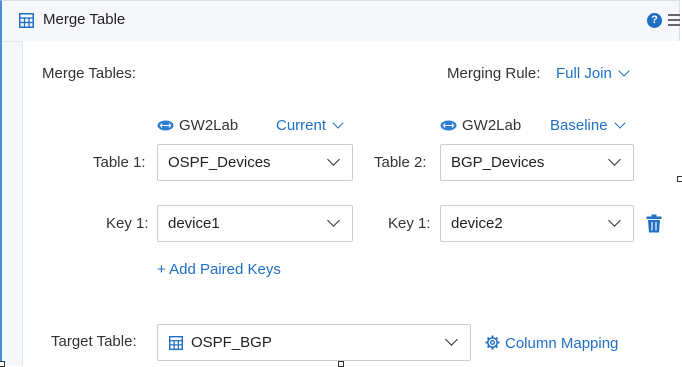  Describe the element at coordinates (341, 21) in the screenshot. I see `panel-header: Merge Table ?` at that location.